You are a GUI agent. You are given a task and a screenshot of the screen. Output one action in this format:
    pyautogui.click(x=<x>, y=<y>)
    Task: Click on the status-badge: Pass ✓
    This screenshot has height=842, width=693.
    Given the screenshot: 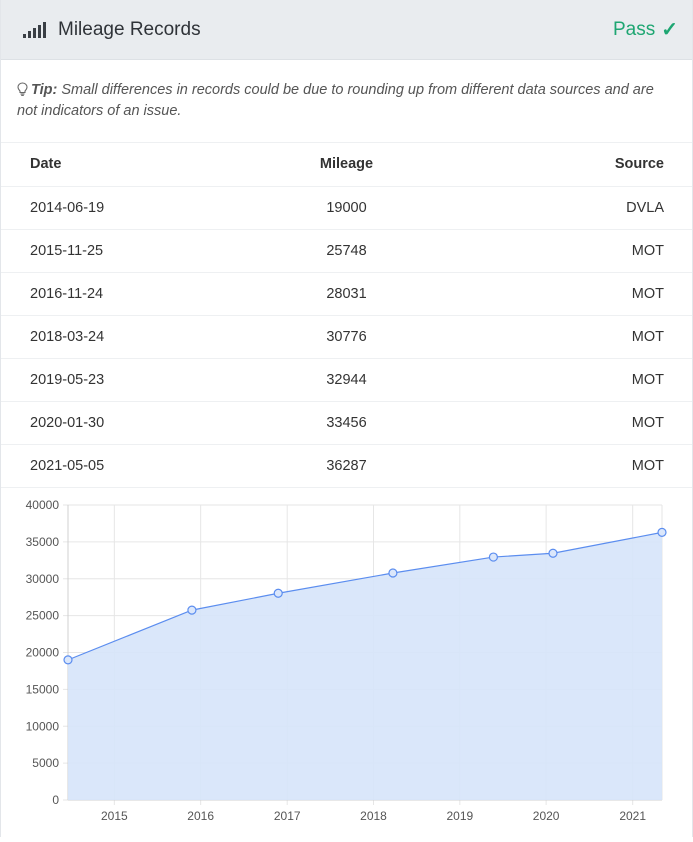 What is the action you would take?
    pyautogui.click(x=645, y=29)
    